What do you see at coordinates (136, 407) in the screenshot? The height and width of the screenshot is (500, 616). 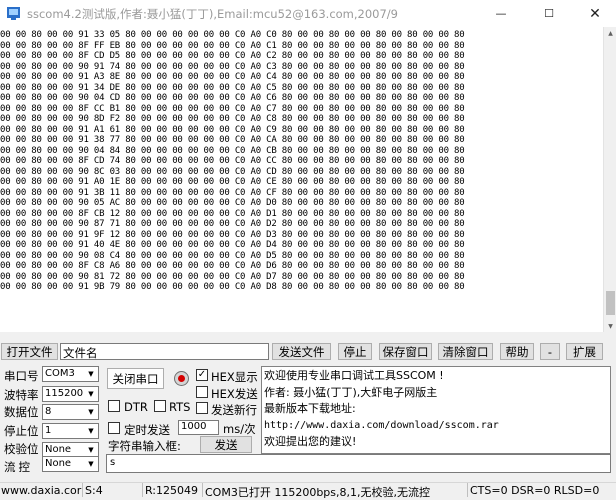 I see `dtr-label: DTR` at bounding box center [136, 407].